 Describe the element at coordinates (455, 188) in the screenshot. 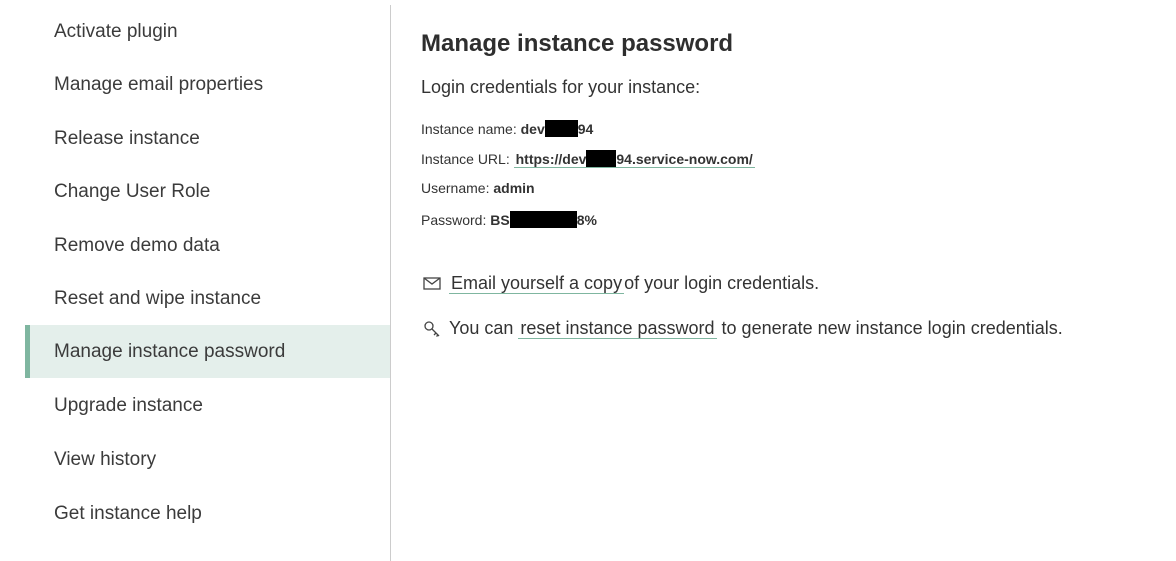

I see `username-label: Username:` at that location.